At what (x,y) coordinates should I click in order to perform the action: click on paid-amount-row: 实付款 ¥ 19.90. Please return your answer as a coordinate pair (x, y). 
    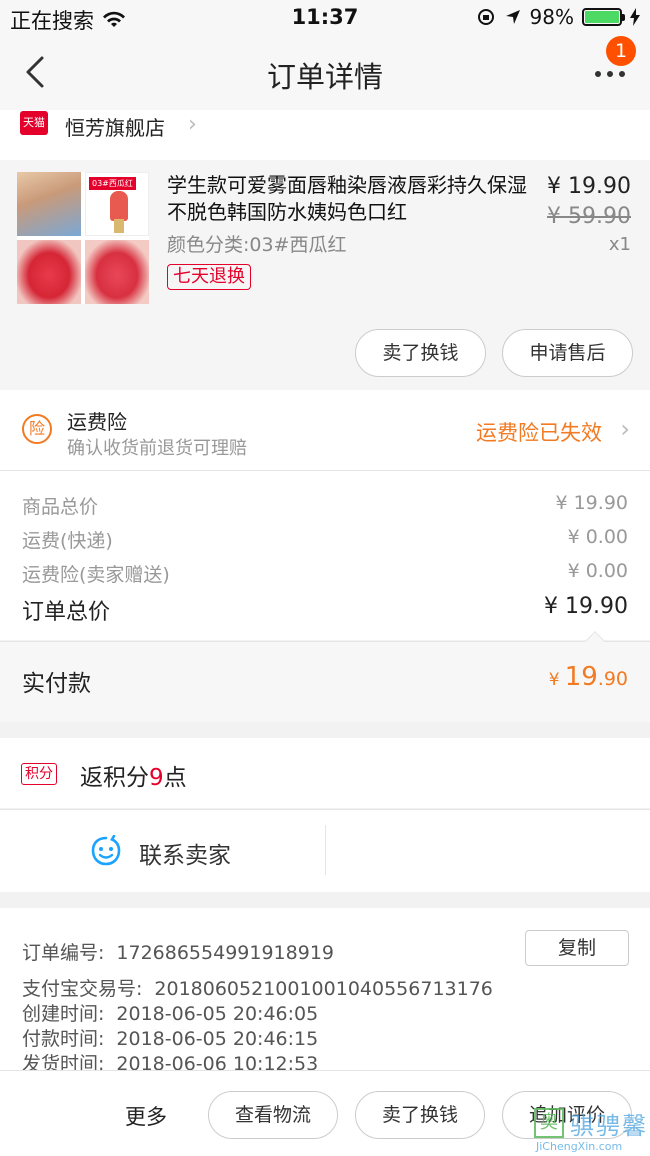
    Looking at the image, I should click on (325, 676).